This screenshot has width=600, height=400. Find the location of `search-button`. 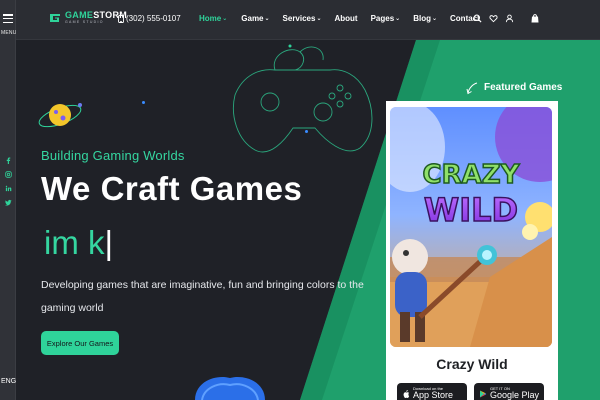

search-button is located at coordinates (477, 18).